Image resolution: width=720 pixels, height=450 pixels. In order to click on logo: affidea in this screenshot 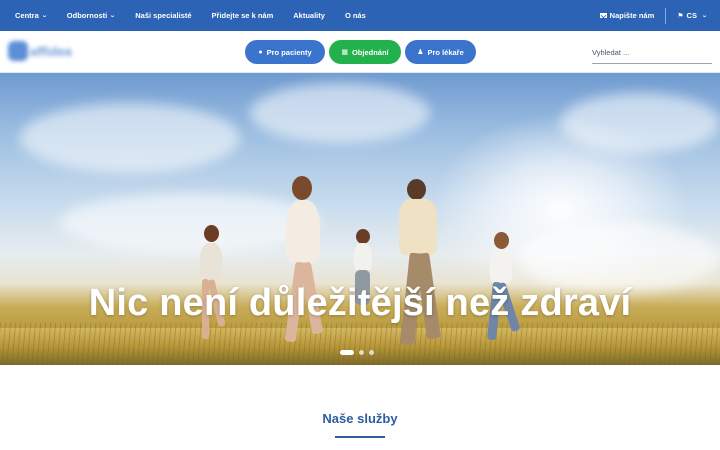, I will do `click(40, 51)`.